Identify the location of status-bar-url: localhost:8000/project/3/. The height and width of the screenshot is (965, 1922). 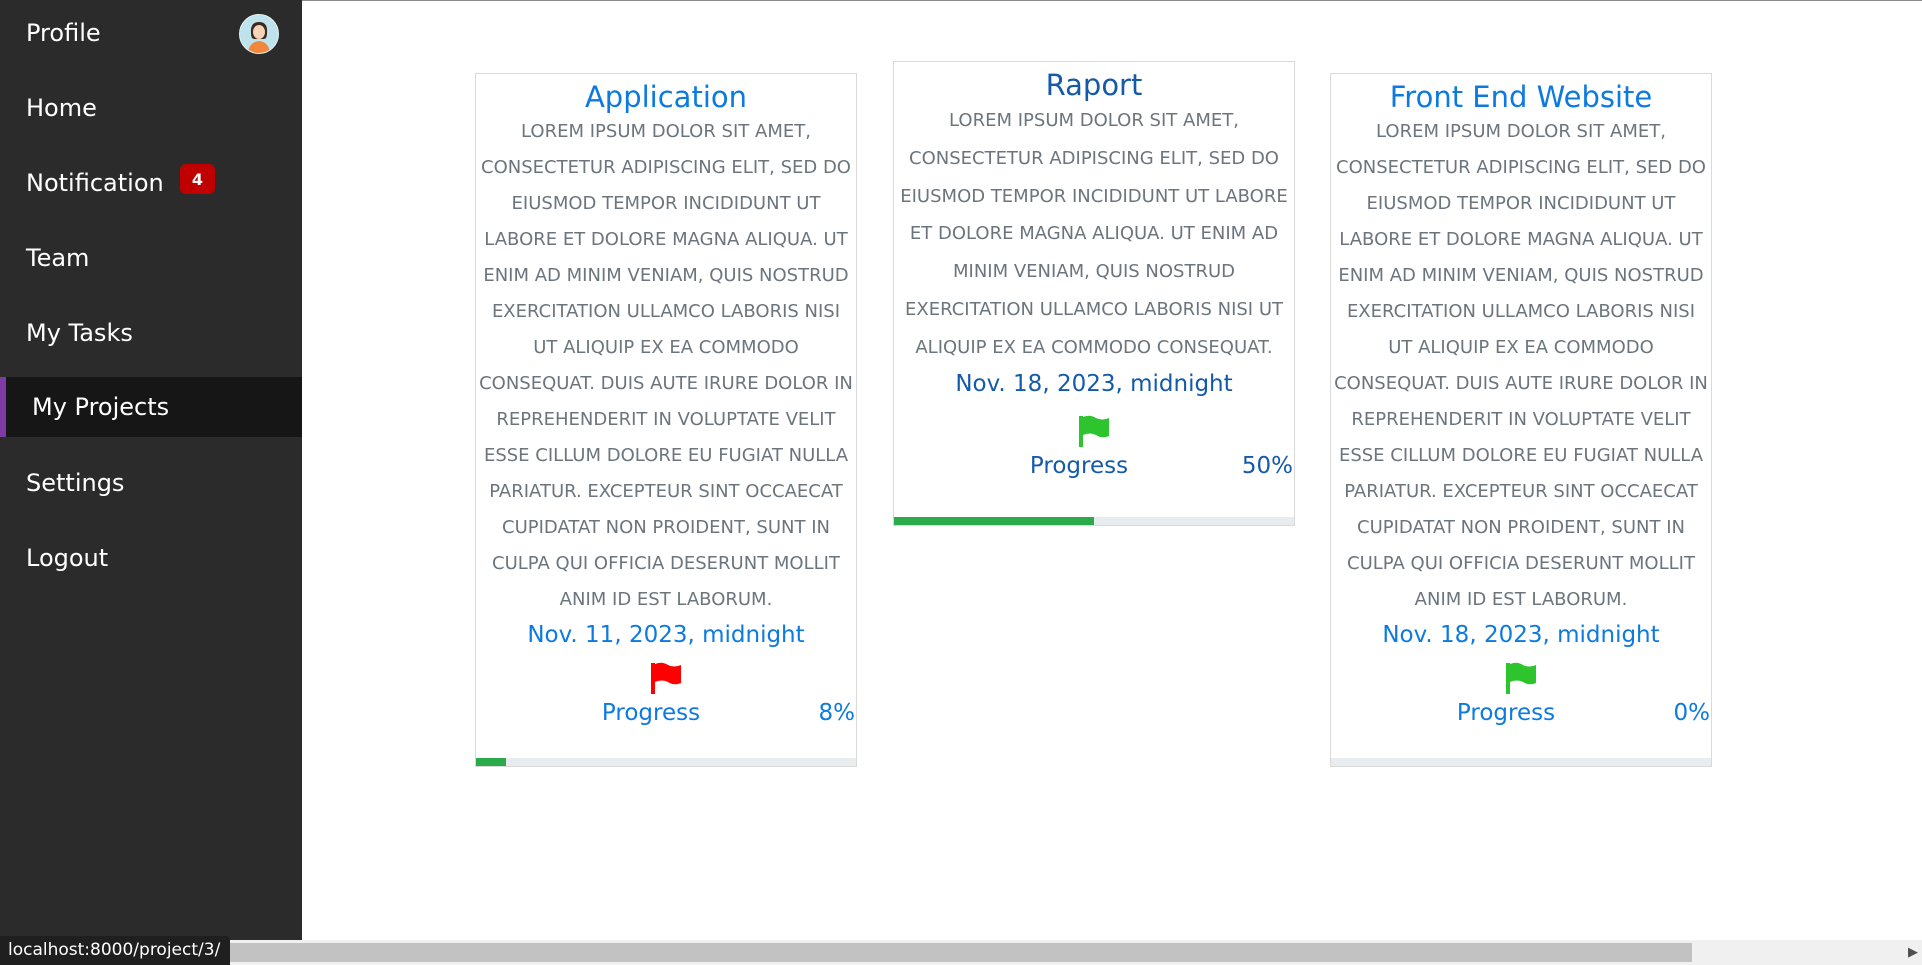
(115, 950).